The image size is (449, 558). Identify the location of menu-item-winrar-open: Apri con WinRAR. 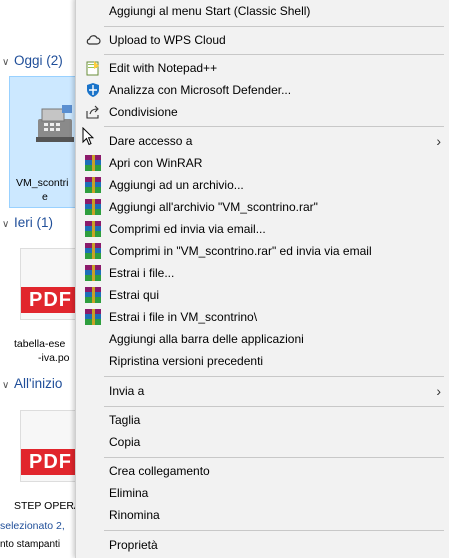
(261, 163).